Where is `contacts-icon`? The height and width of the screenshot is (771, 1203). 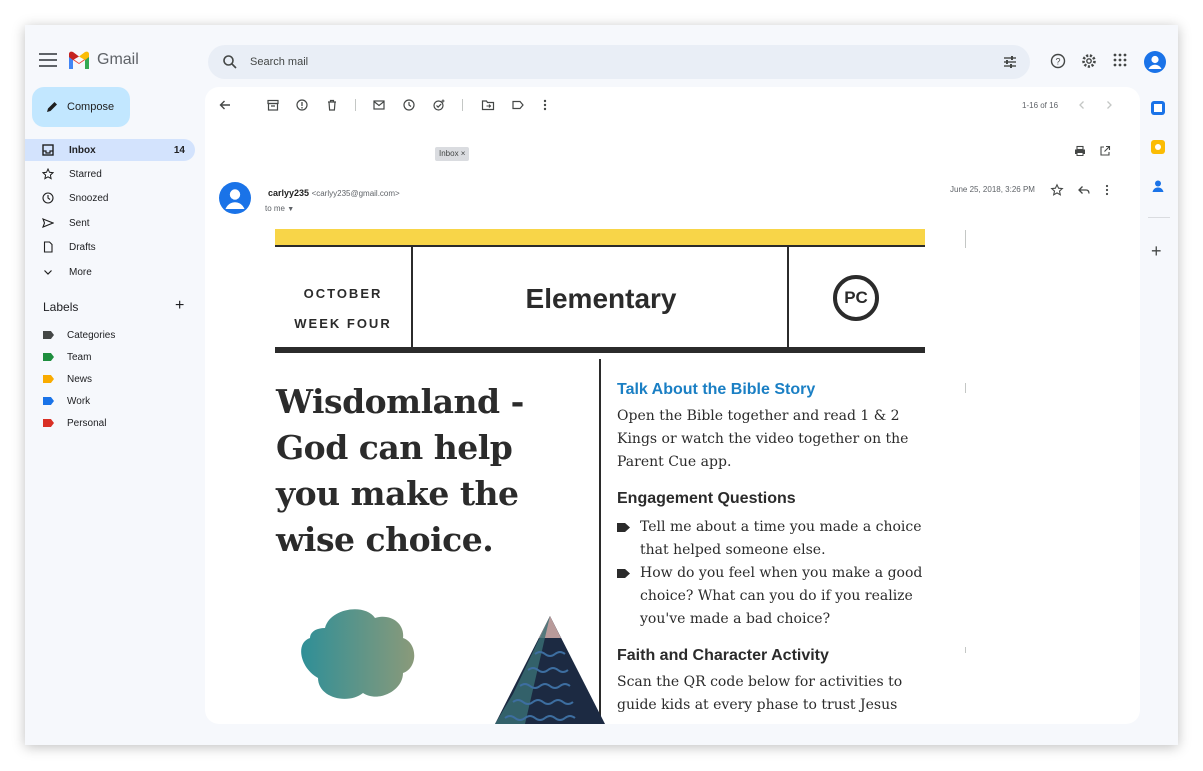
contacts-icon is located at coordinates (1158, 186).